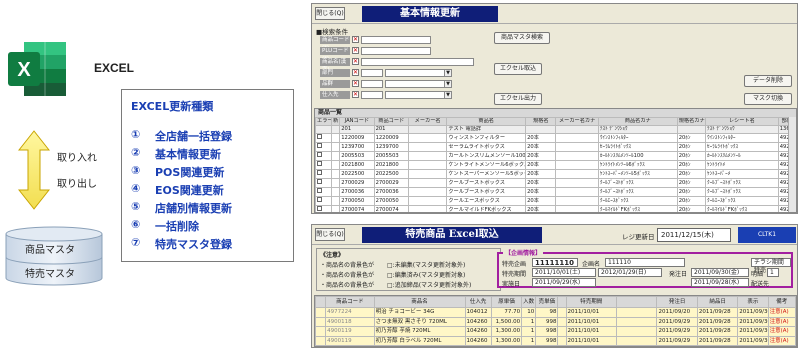 The image size is (800, 350). I want to click on table-cell: ウィンストンフィルター, so click(486, 138).